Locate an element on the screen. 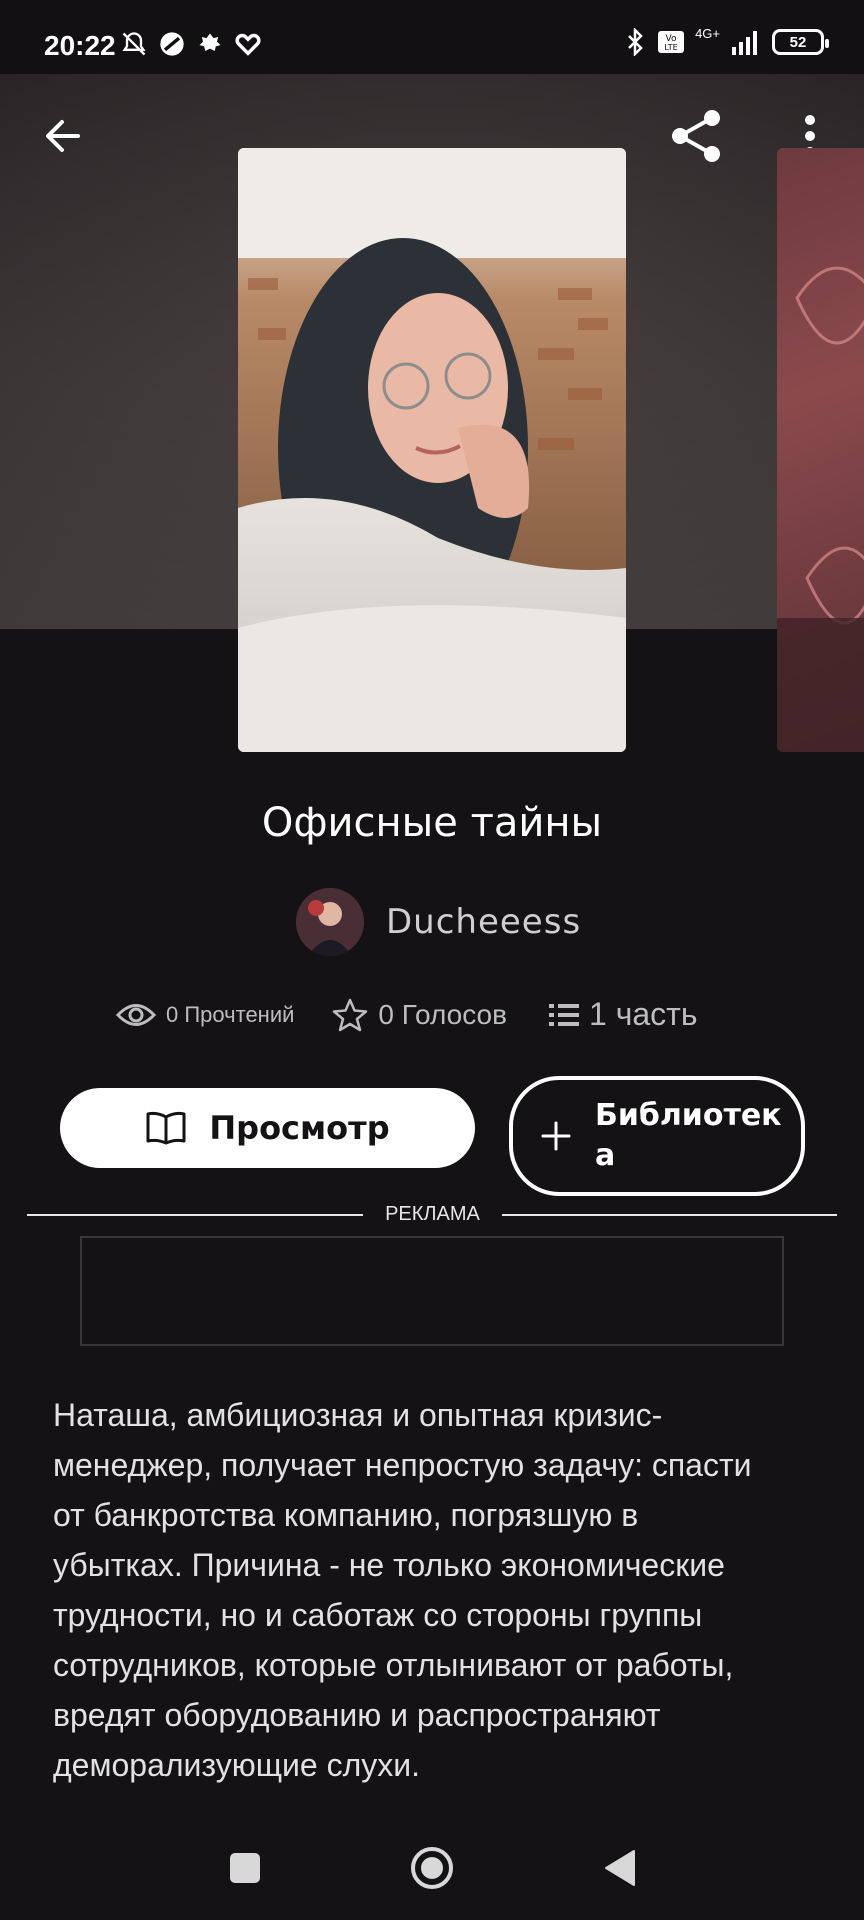 This screenshot has height=1920, width=864. share-icon is located at coordinates (696, 136).